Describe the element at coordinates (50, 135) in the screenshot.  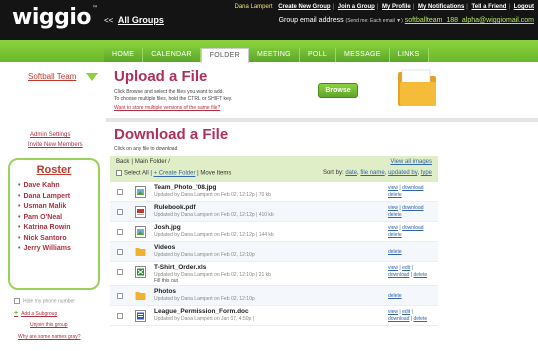
I see `admin-settings-link: Admin Settings` at that location.